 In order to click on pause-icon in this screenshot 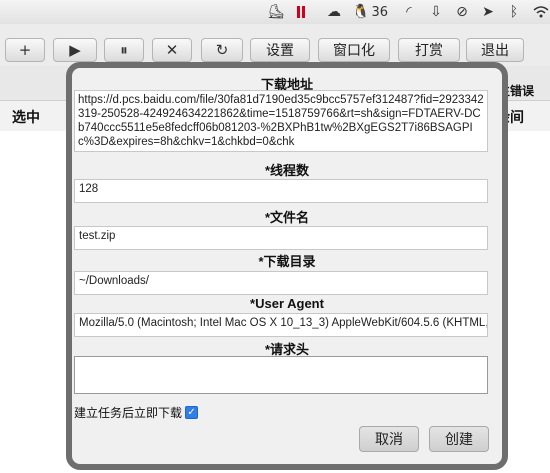, I will do `click(301, 12)`.